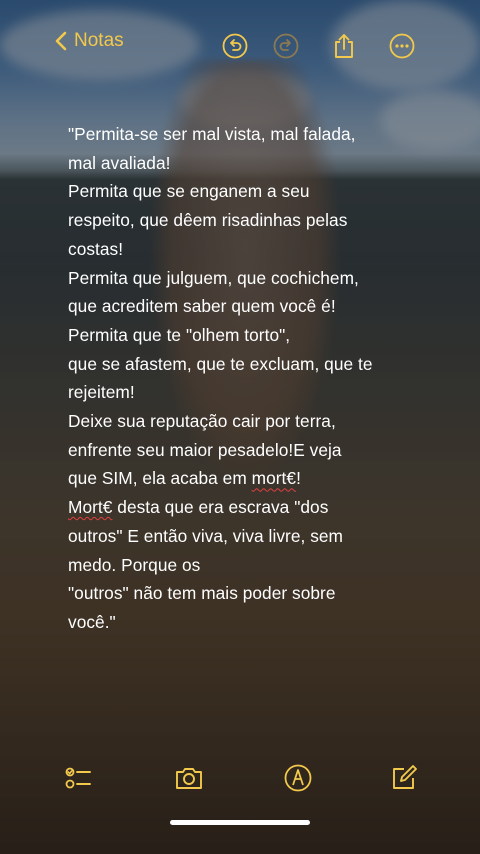  I want to click on undo-button, so click(235, 46).